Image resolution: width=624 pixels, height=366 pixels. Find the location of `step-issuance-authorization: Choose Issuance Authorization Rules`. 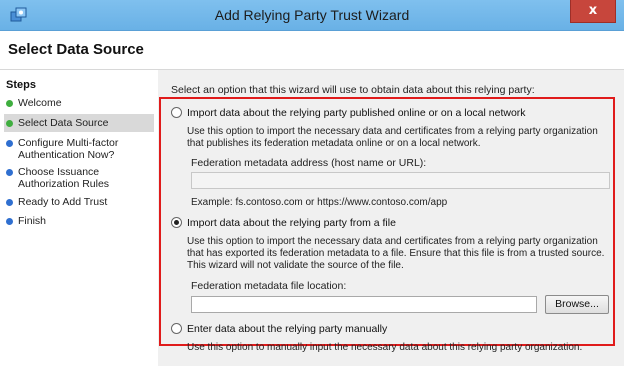

step-issuance-authorization: Choose Issuance Authorization Rules is located at coordinates (79, 178).